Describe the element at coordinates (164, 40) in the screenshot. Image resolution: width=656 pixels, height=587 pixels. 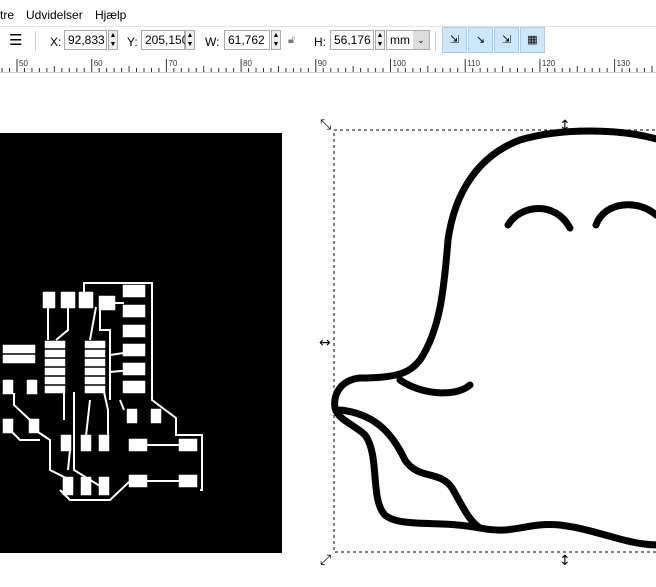
I see `y-input: 205,150` at that location.